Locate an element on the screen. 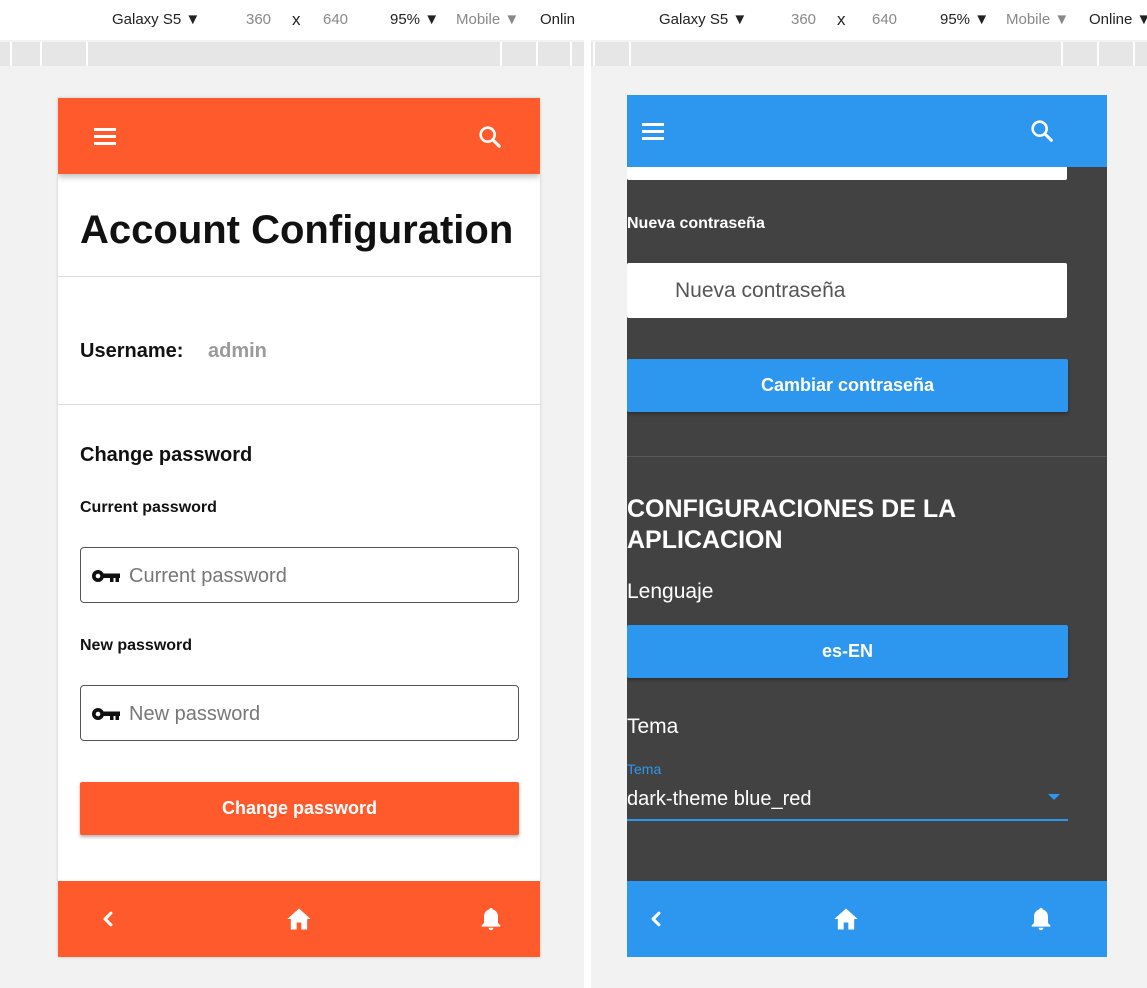 The width and height of the screenshot is (1147, 988). section-title: Change password is located at coordinates (166, 455).